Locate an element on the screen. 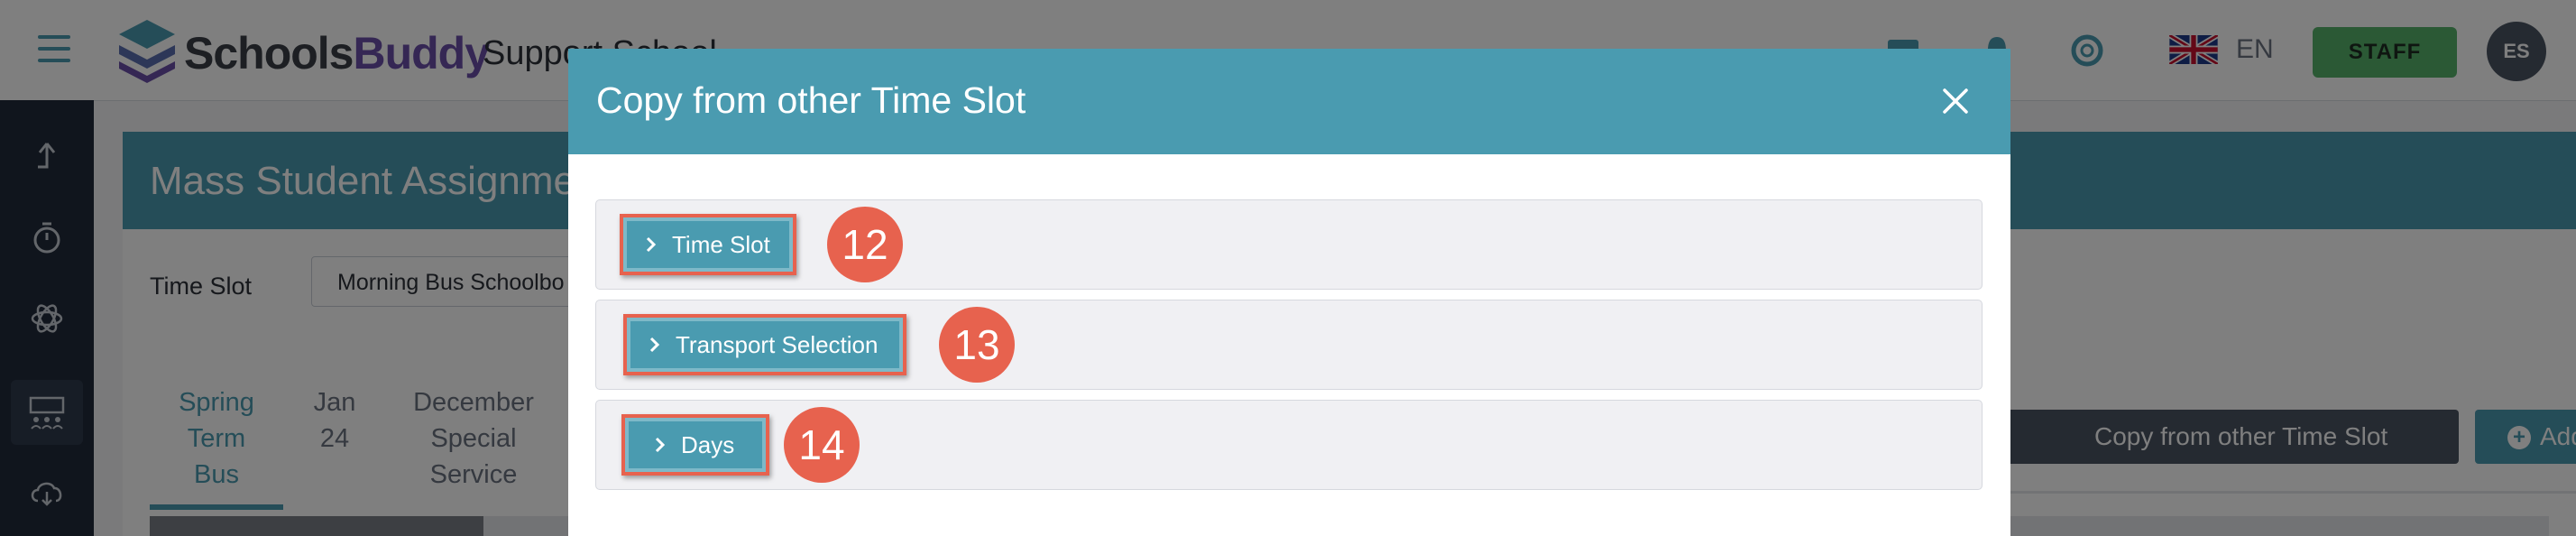  modal-header: Copy from other Time Slot is located at coordinates (1289, 101).